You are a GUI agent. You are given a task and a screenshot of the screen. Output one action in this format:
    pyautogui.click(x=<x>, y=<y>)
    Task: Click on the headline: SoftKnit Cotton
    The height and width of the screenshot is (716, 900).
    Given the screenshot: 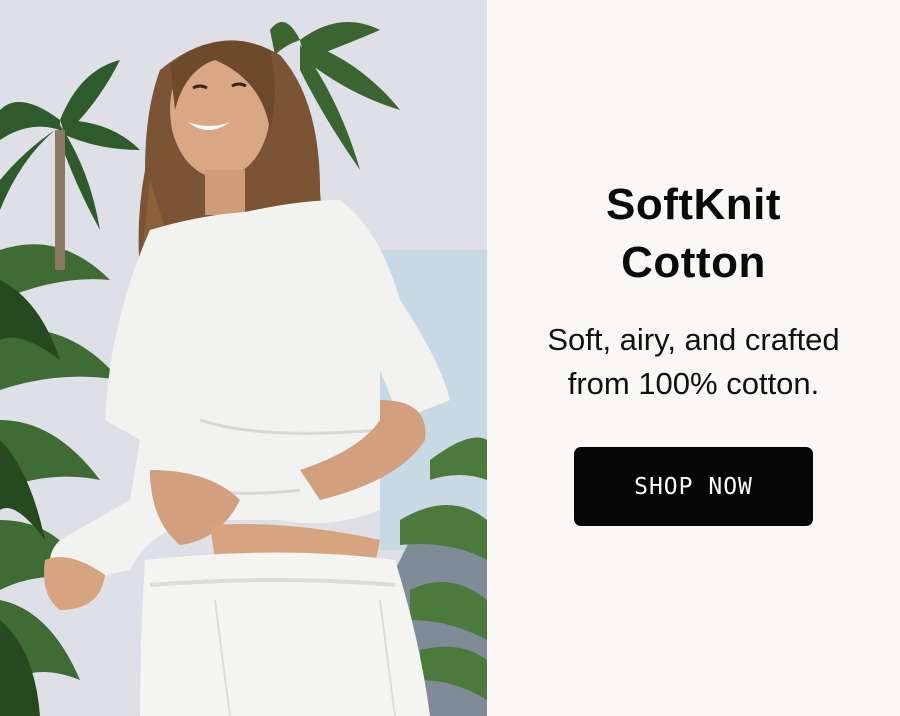 What is the action you would take?
    pyautogui.click(x=693, y=234)
    